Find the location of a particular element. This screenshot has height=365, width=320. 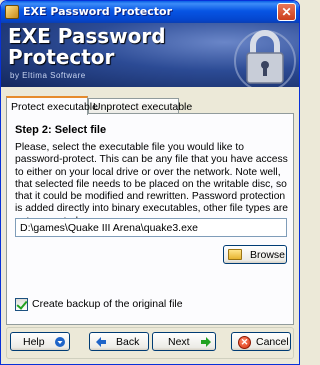

backup-checkbox is located at coordinates (21, 304).